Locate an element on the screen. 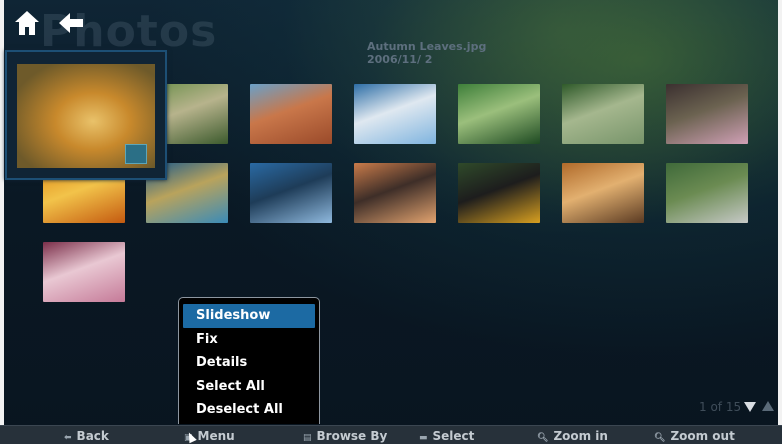  photo-thumbnail-forest-path is located at coordinates (603, 114).